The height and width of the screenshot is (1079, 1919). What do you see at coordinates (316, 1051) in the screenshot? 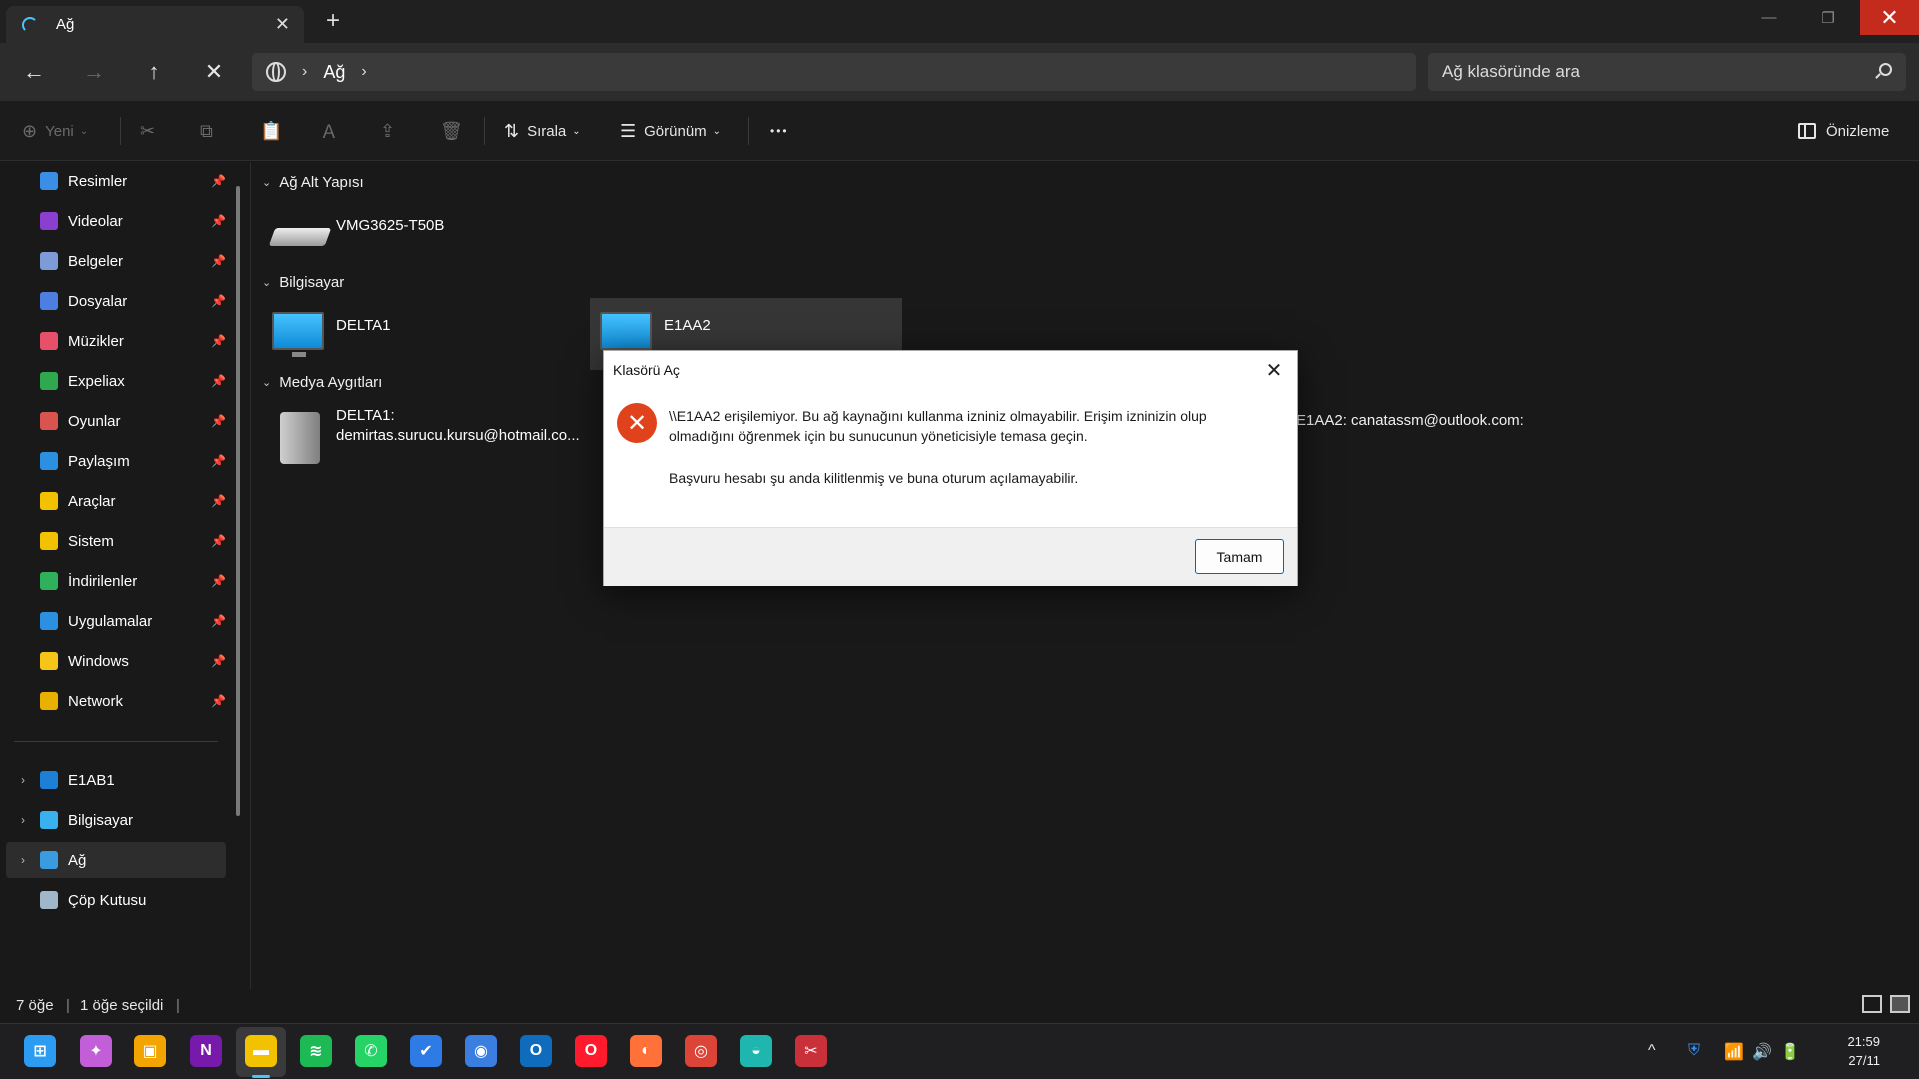
I see `spotify-icon: ≋` at bounding box center [316, 1051].